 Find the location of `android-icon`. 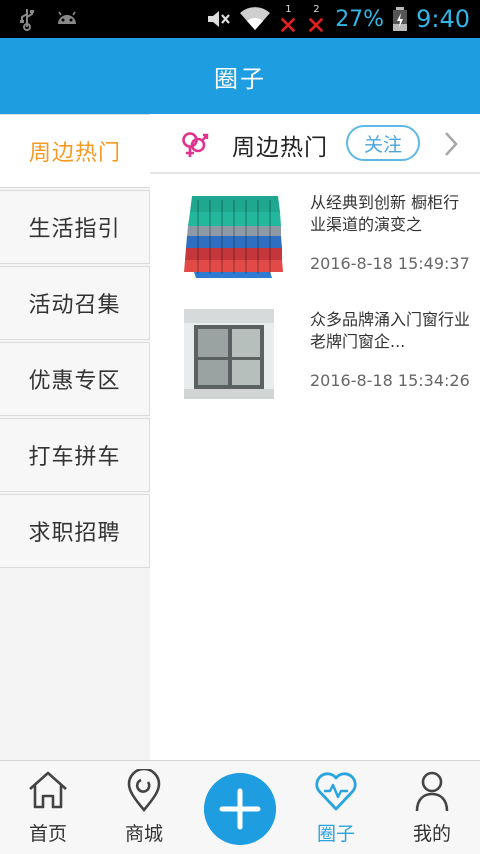

android-icon is located at coordinates (67, 17).